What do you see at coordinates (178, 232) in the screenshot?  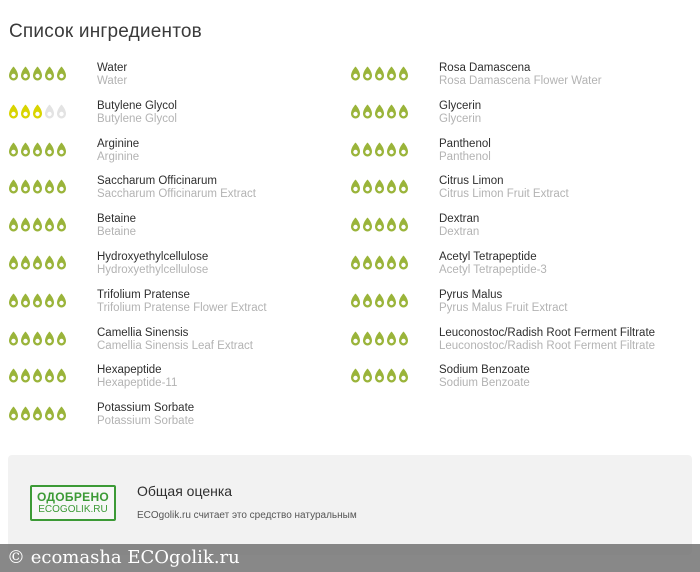 I see `ingredient-row: Betaine Betaine` at bounding box center [178, 232].